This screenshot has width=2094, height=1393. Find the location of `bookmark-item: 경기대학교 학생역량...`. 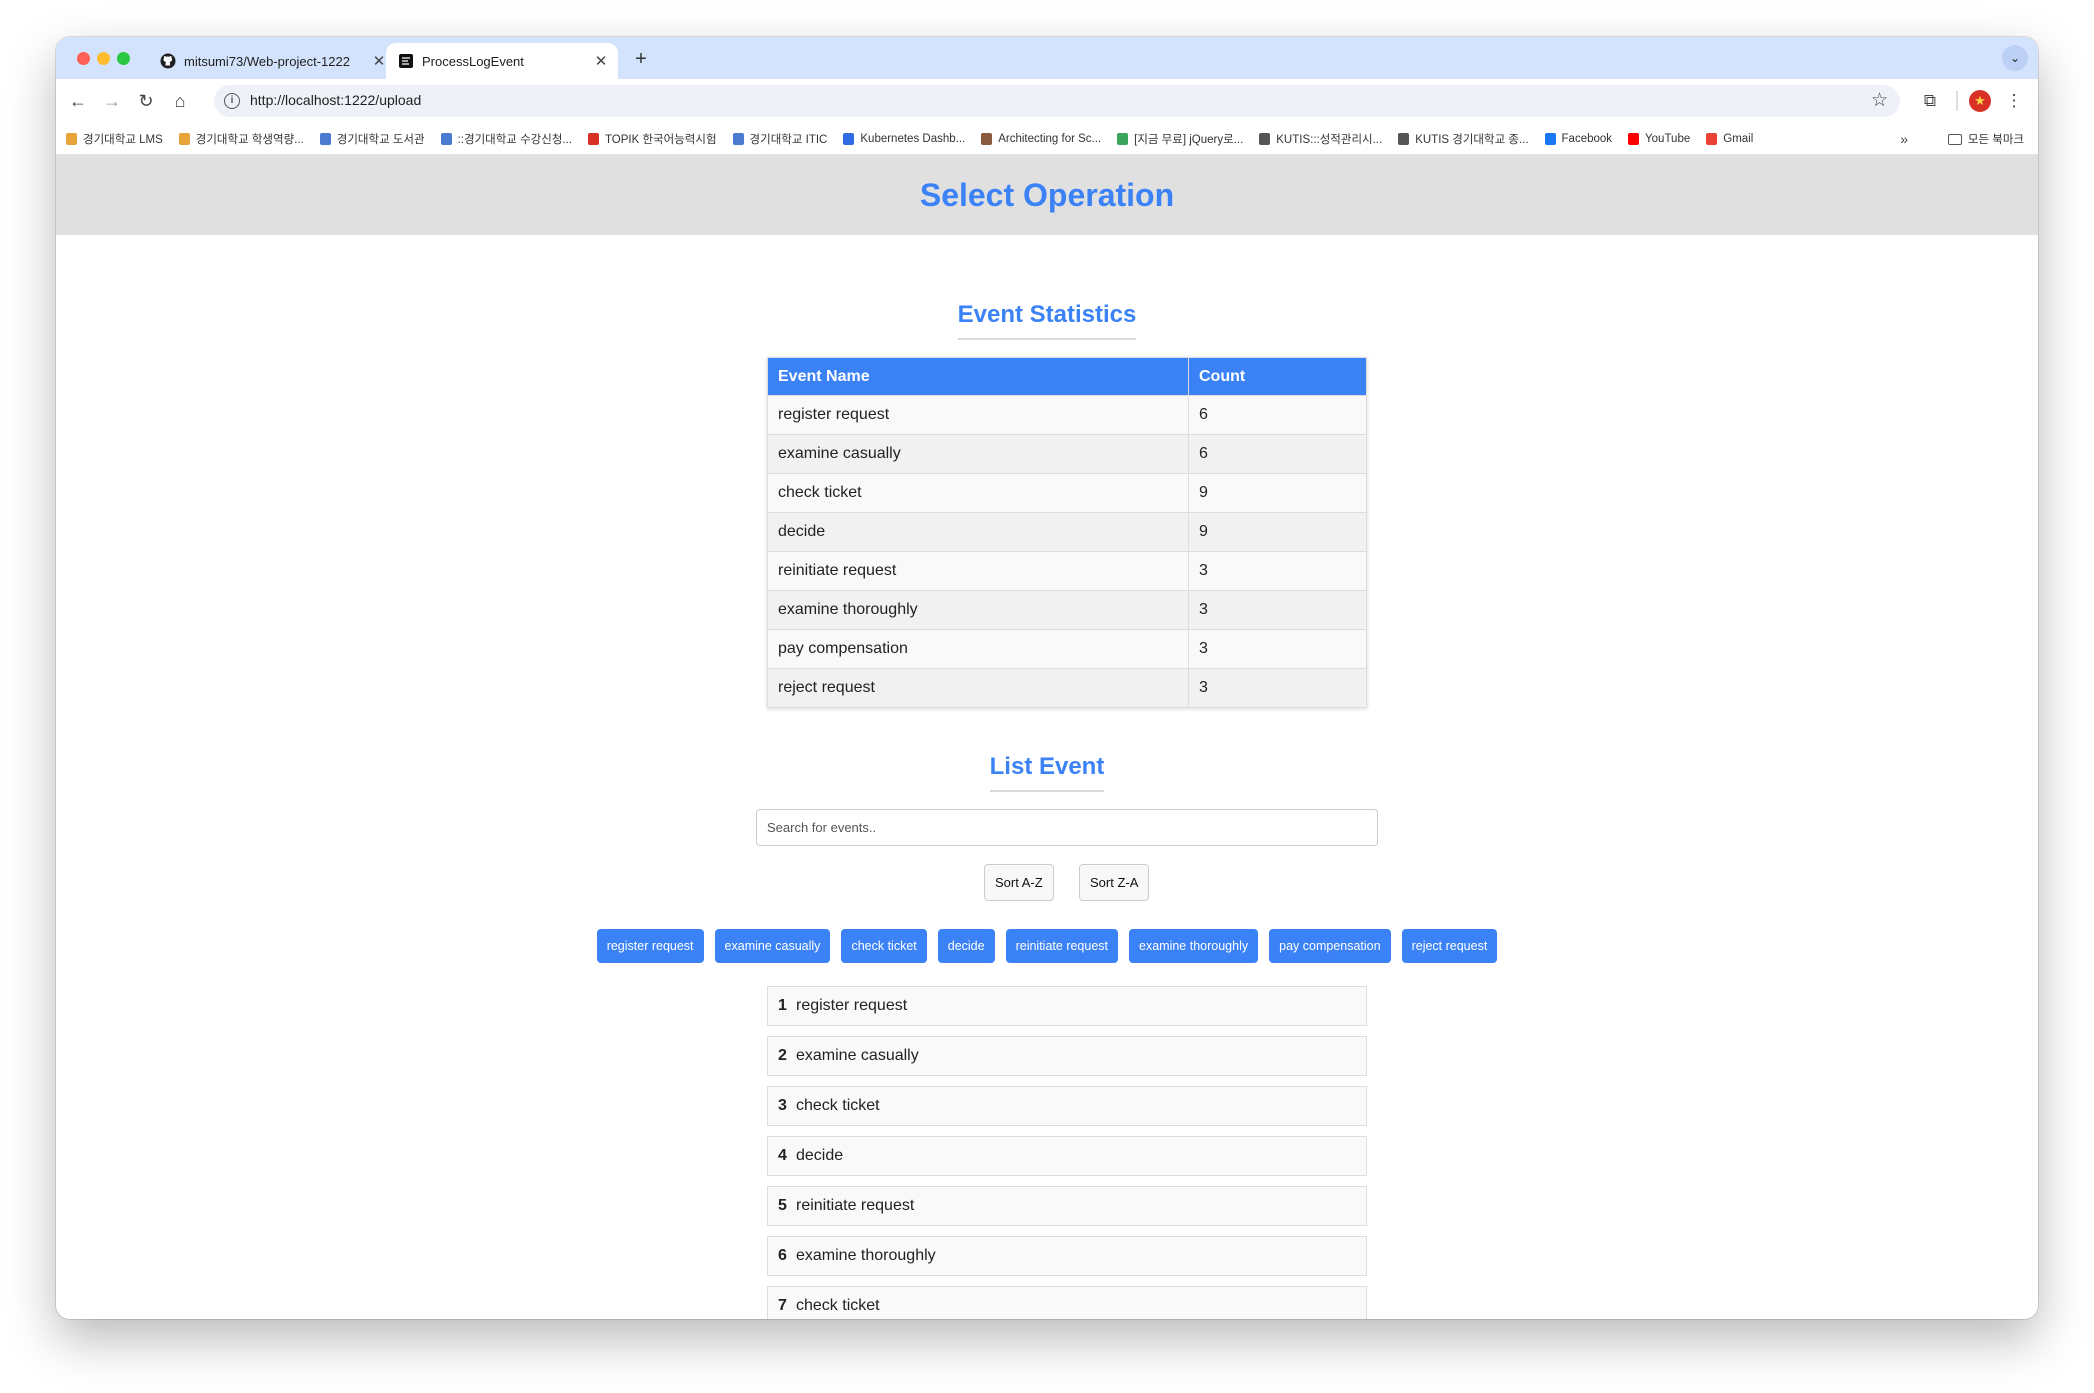

bookmark-item: 경기대학교 학생역량... is located at coordinates (241, 139).